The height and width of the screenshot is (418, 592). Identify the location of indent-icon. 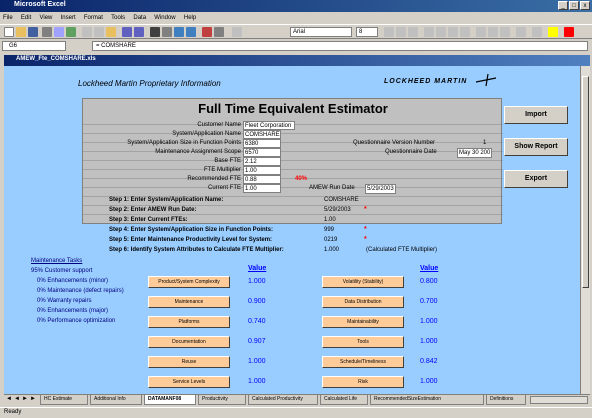
(521, 32).